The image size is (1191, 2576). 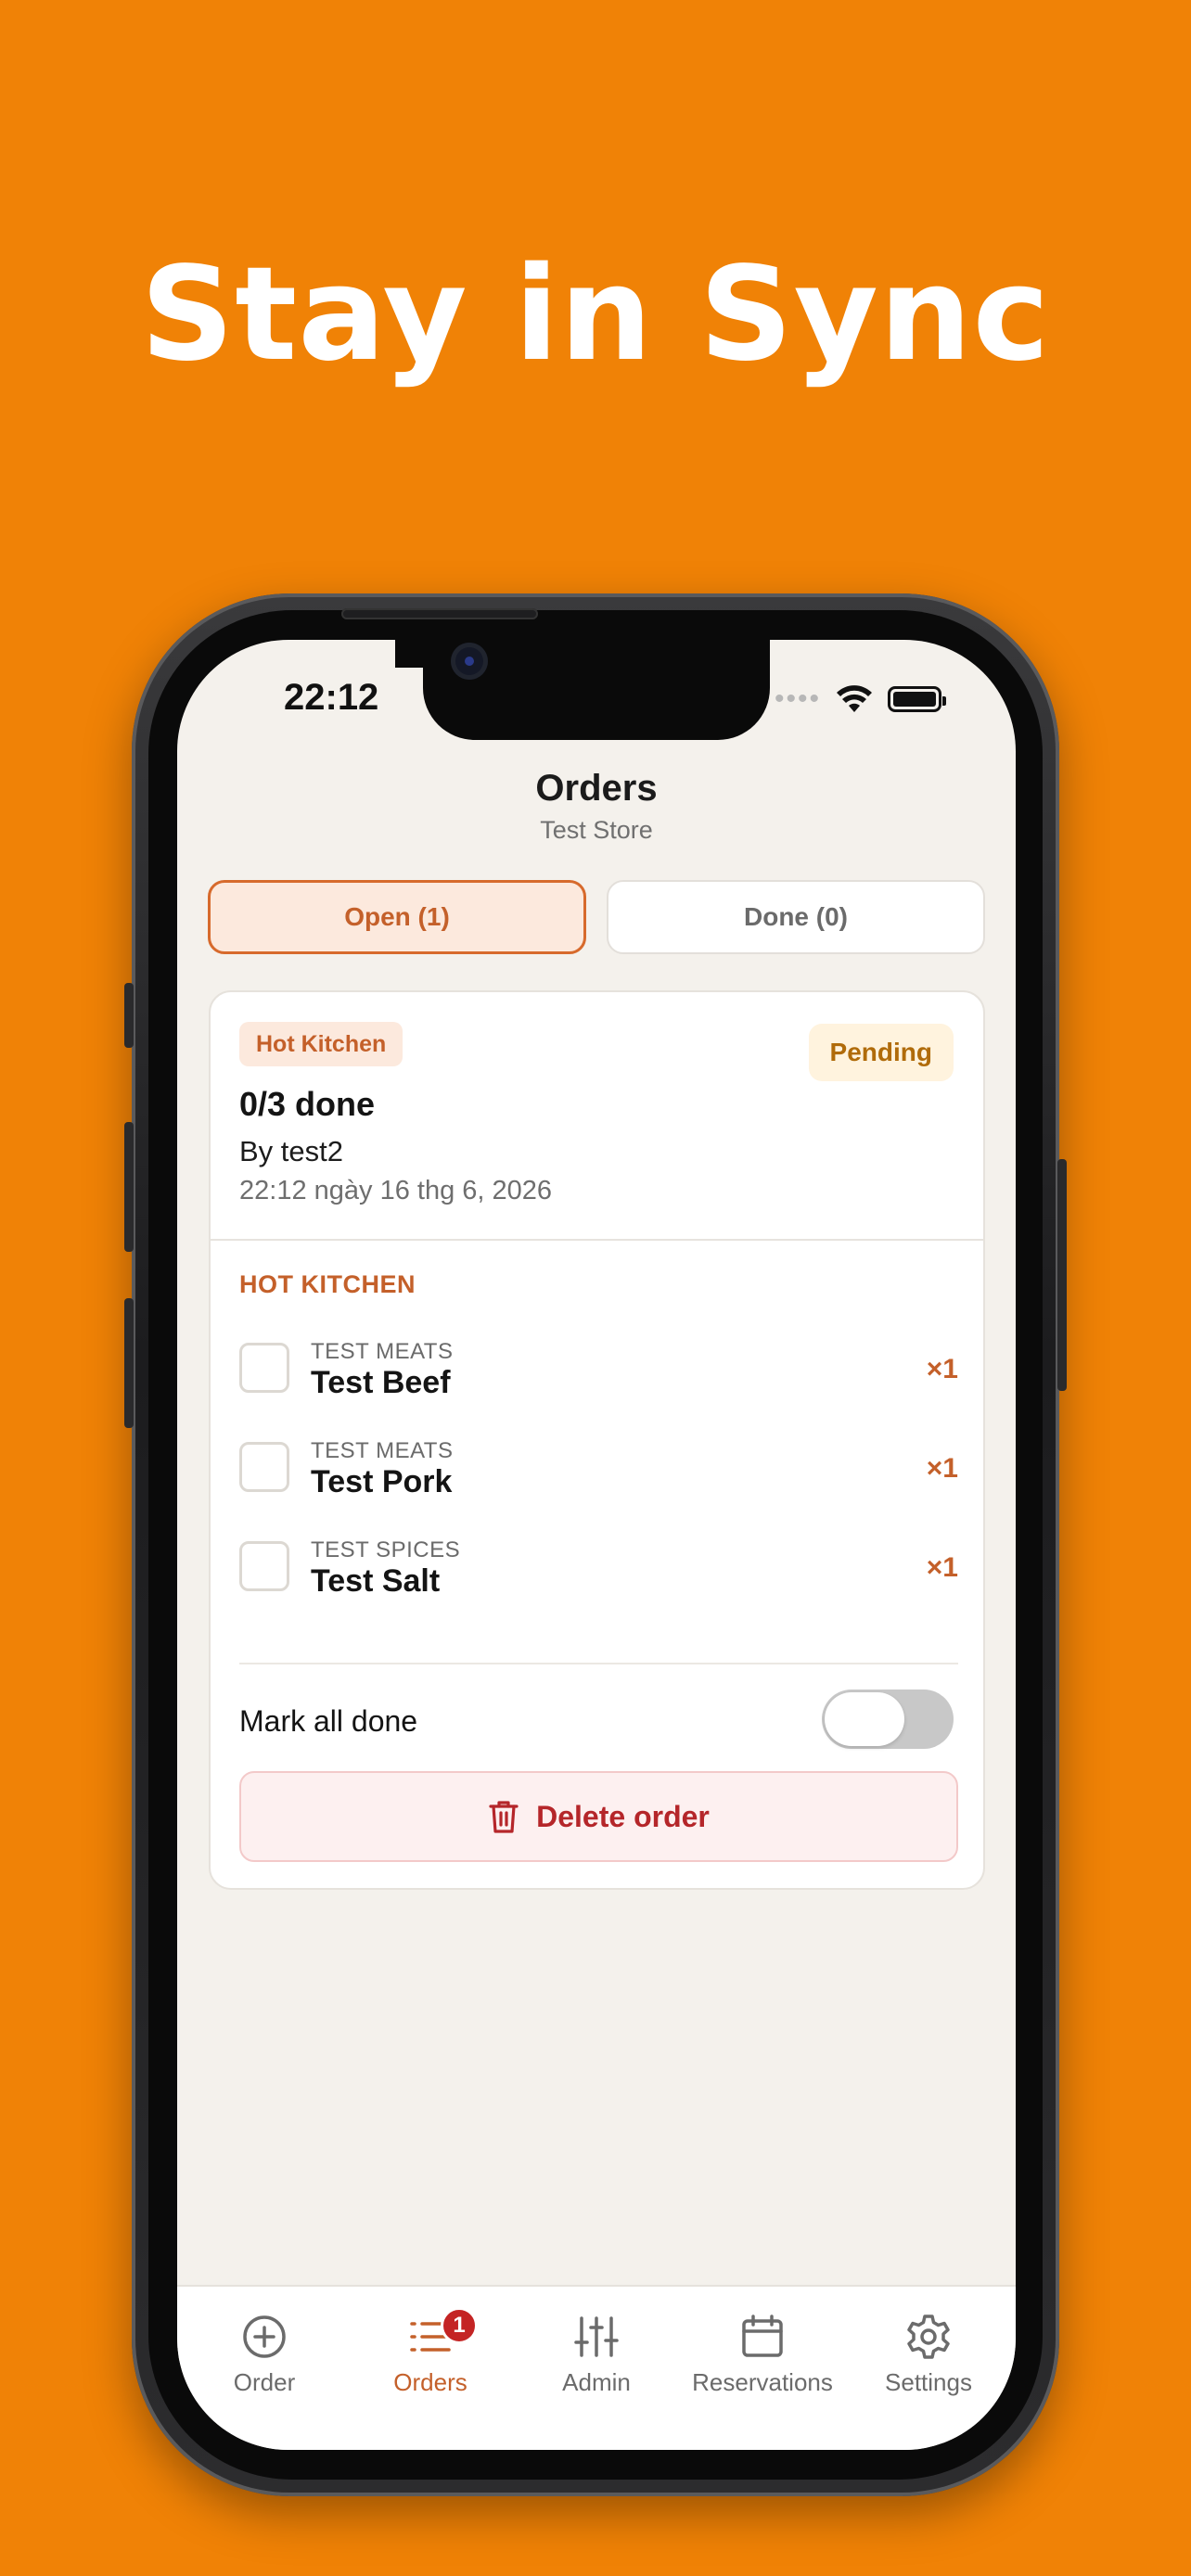 I want to click on item-name: Test Pork, so click(x=382, y=1481).